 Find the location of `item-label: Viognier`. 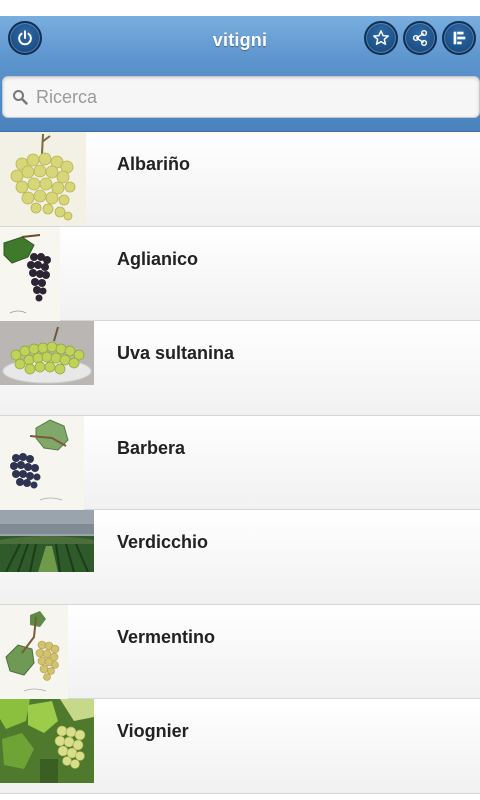

item-label: Viognier is located at coordinates (153, 731).